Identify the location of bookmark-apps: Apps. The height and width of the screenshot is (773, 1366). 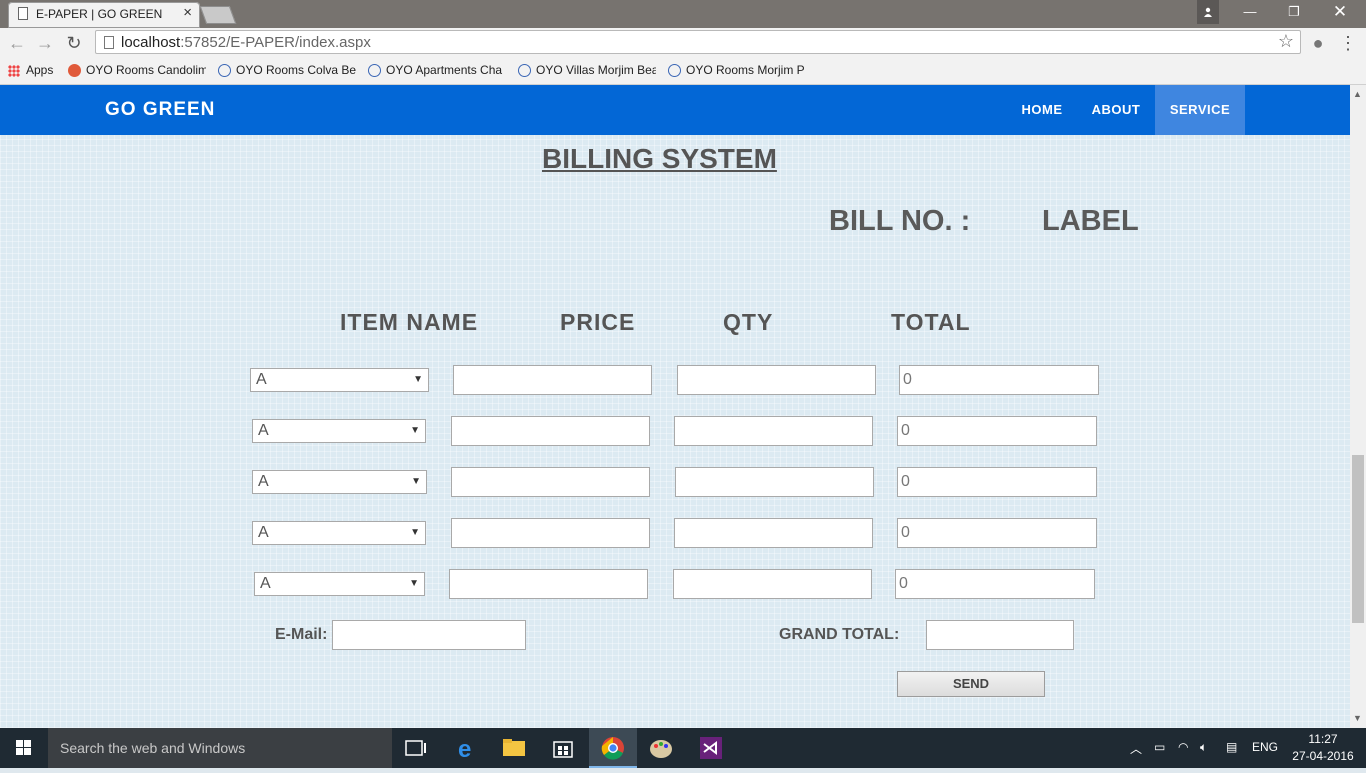
(30, 70).